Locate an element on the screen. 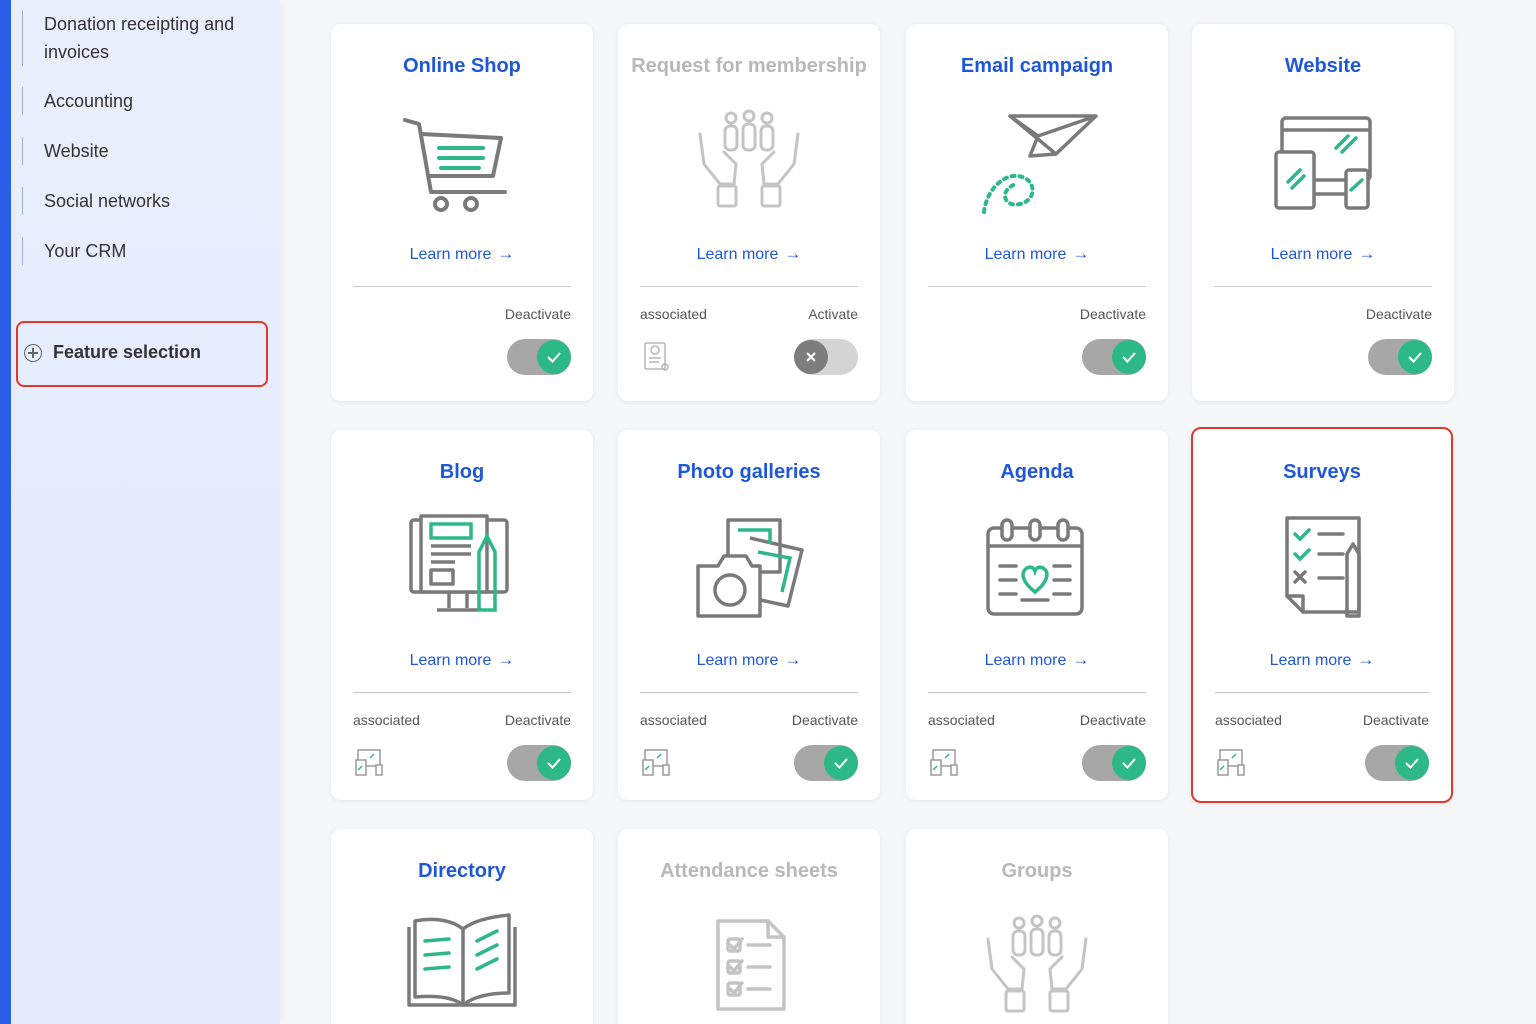 This screenshot has width=1536, height=1024. sidebar-item-feature-selection: Feature selection is located at coordinates (142, 354).